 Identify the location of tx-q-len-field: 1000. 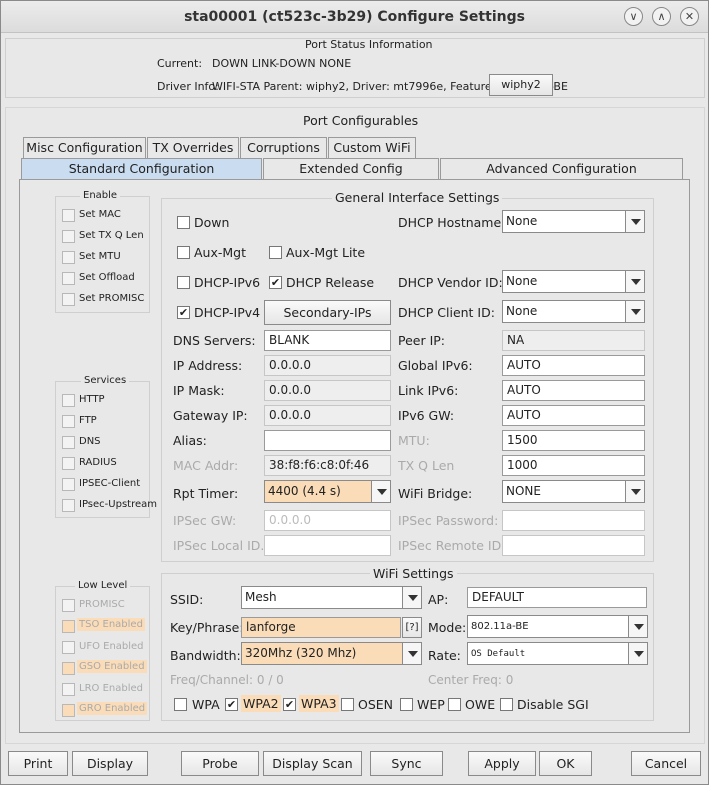
(573, 465).